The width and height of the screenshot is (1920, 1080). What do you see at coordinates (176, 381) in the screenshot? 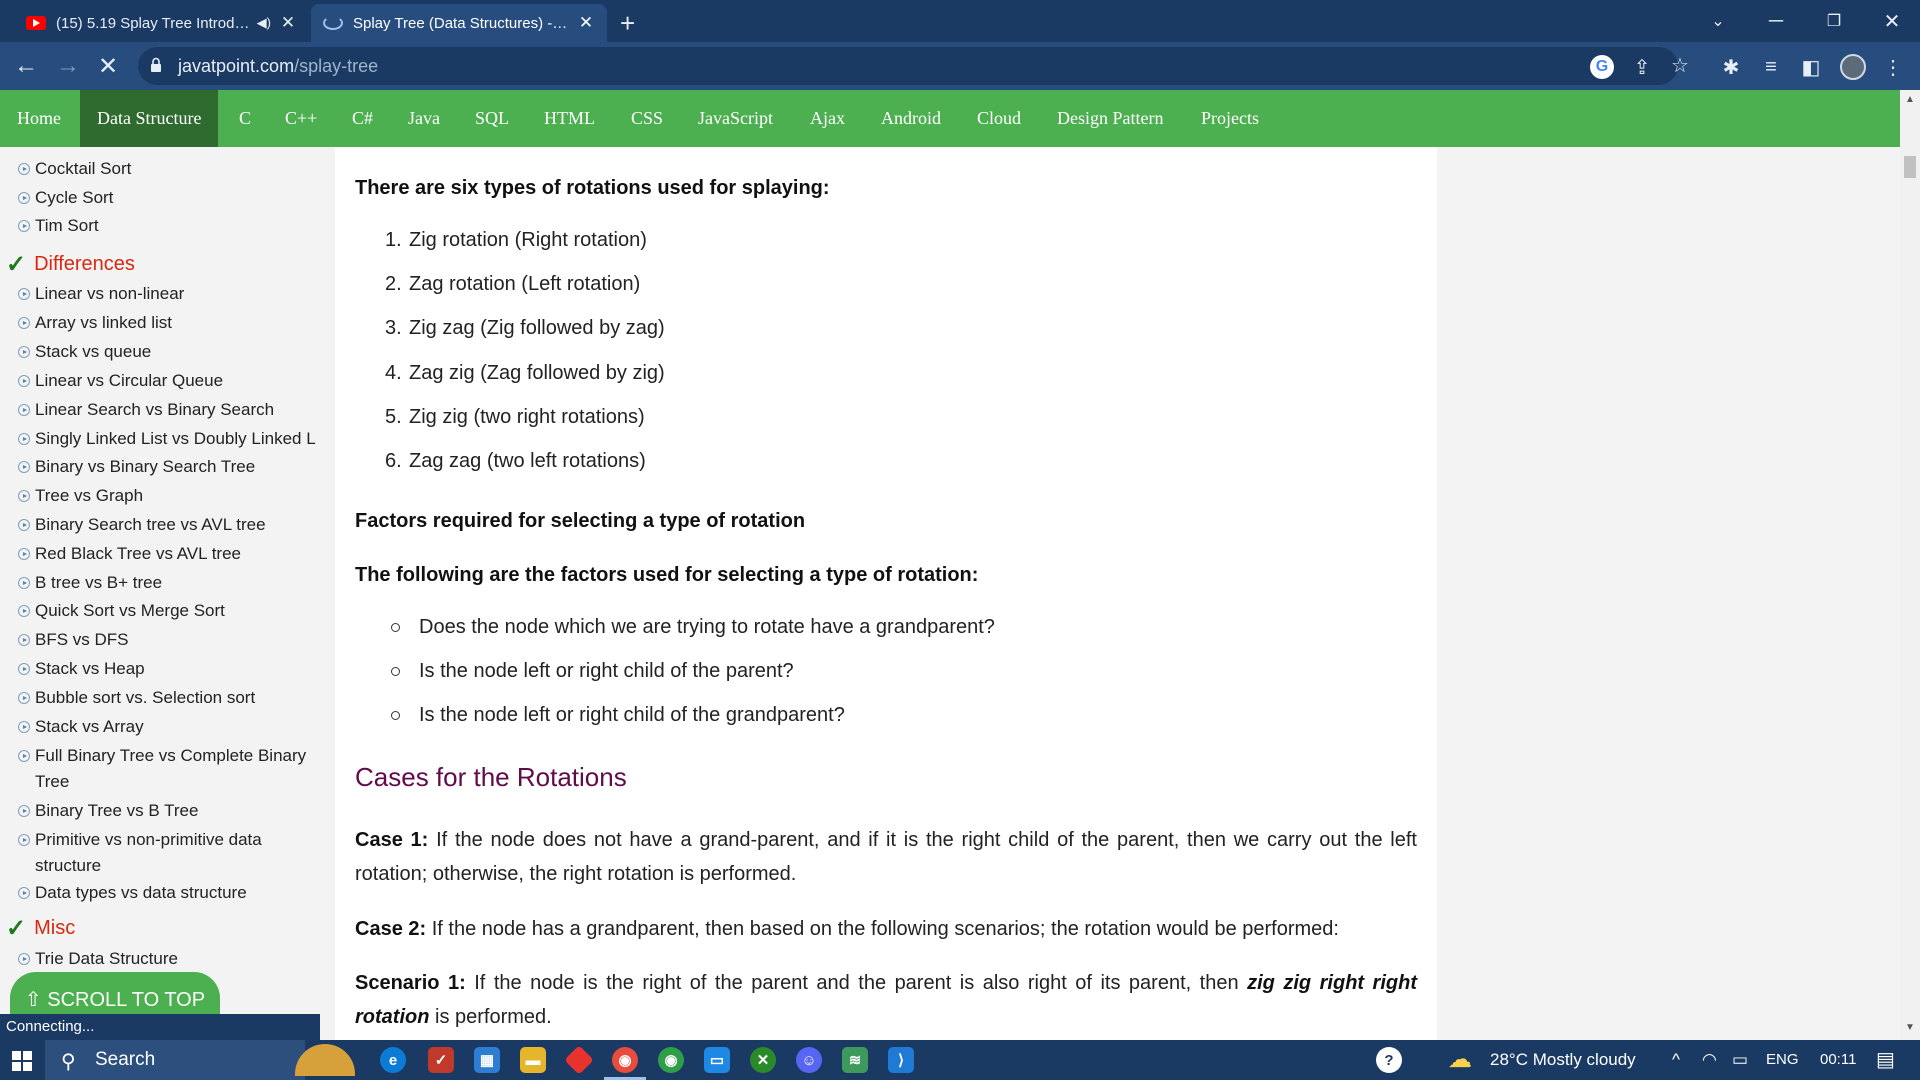
I see `sidebar-link: Linear vs Circular Queue` at bounding box center [176, 381].